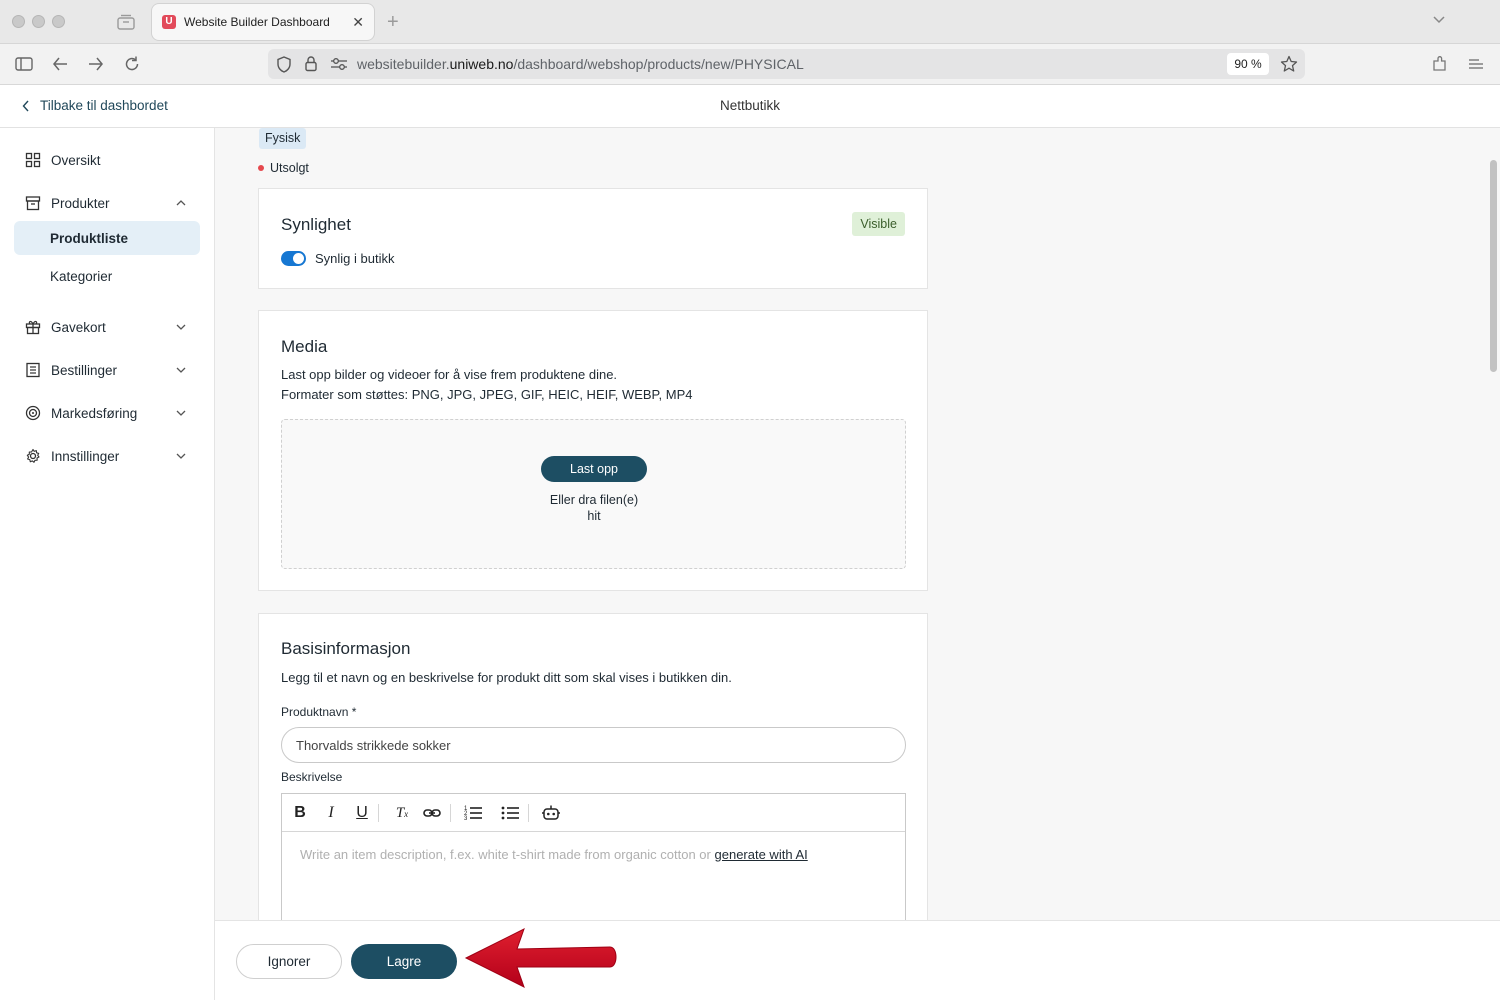 The height and width of the screenshot is (1000, 1500). Describe the element at coordinates (346, 648) in the screenshot. I see `basic-info-title: Basisinformasjon` at that location.